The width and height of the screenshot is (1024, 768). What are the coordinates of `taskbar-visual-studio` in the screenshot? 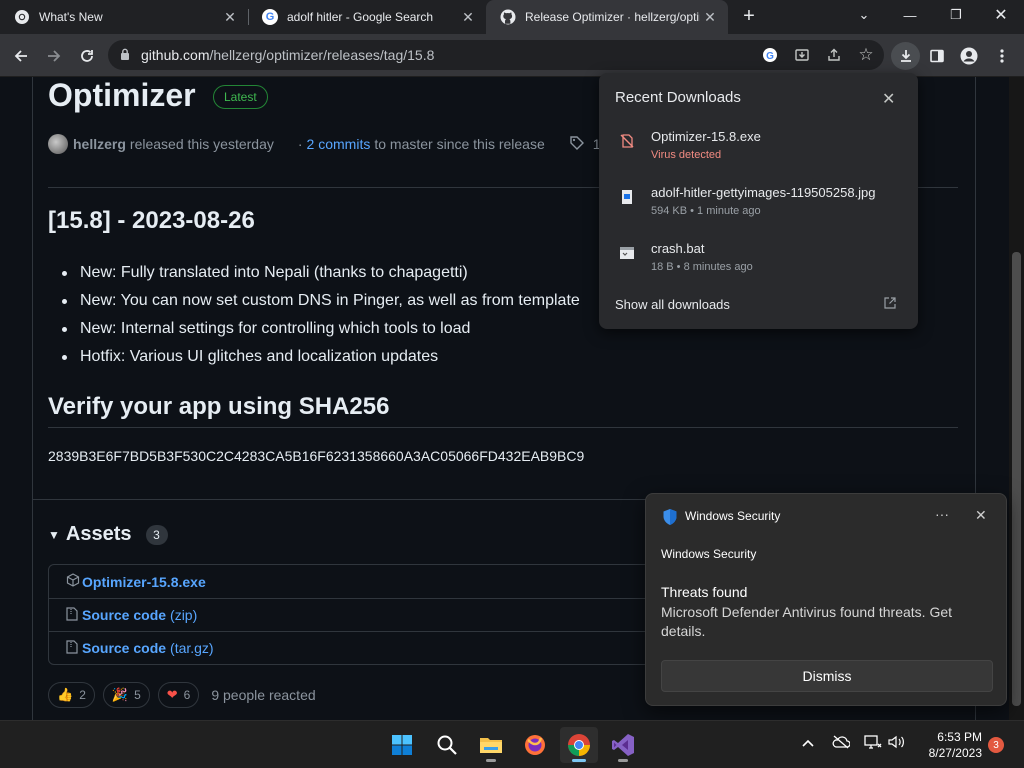 It's located at (623, 745).